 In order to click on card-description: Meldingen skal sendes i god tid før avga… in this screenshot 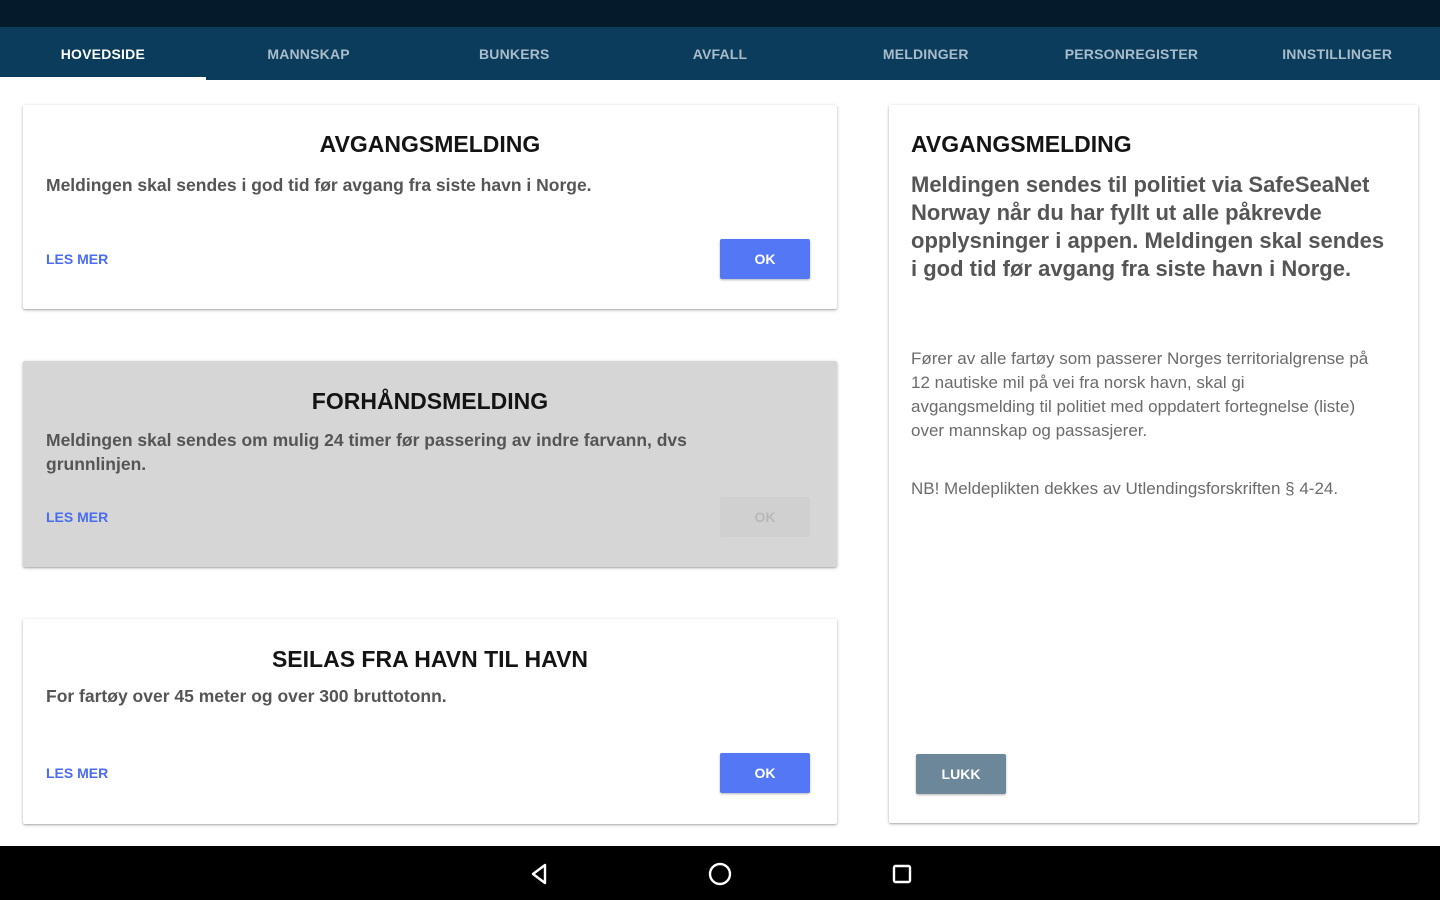, I will do `click(319, 185)`.